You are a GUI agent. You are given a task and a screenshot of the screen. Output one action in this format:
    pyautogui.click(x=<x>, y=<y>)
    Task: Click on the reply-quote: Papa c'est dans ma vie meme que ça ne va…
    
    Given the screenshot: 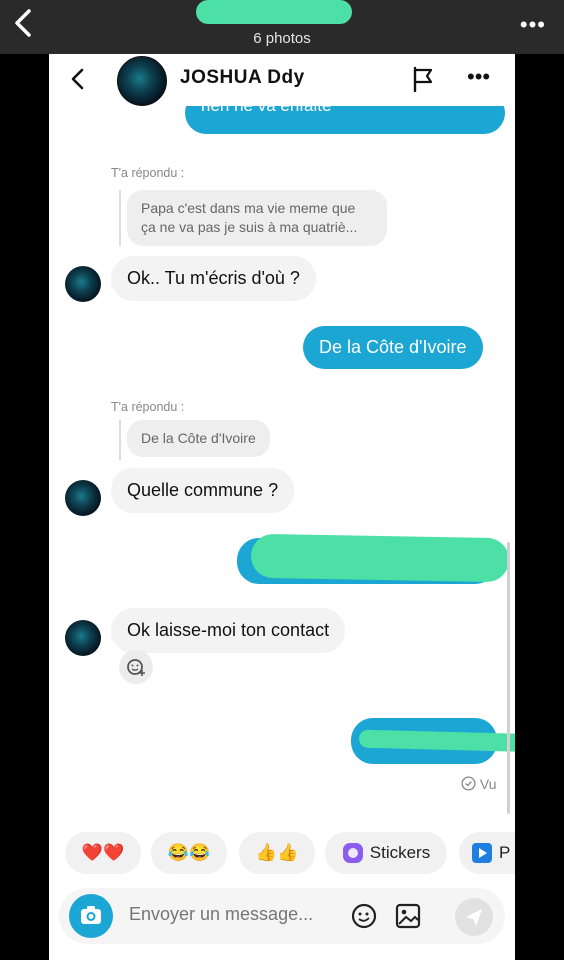 What is the action you would take?
    pyautogui.click(x=257, y=218)
    